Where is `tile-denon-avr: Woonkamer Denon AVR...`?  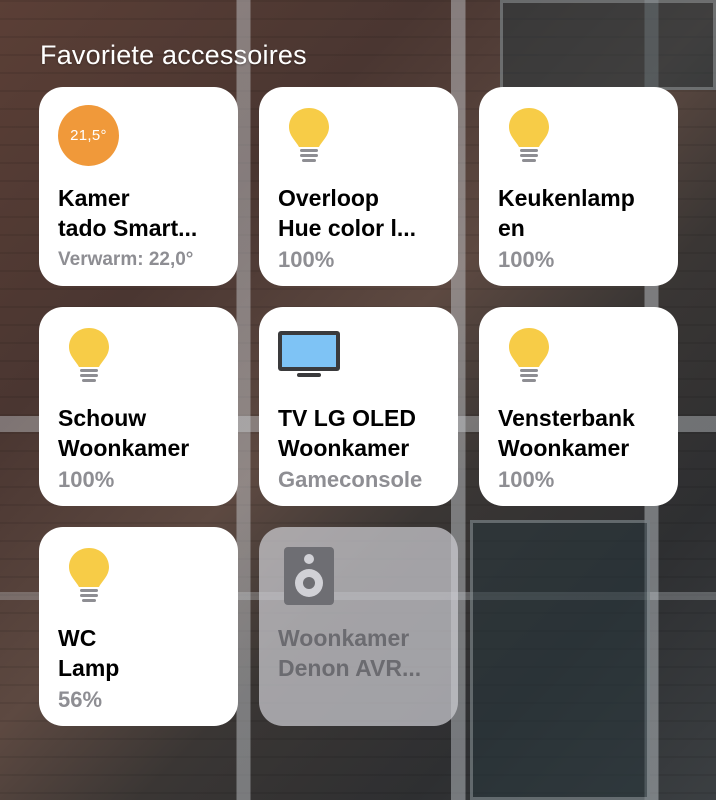 tile-denon-avr: Woonkamer Denon AVR... is located at coordinates (358, 626).